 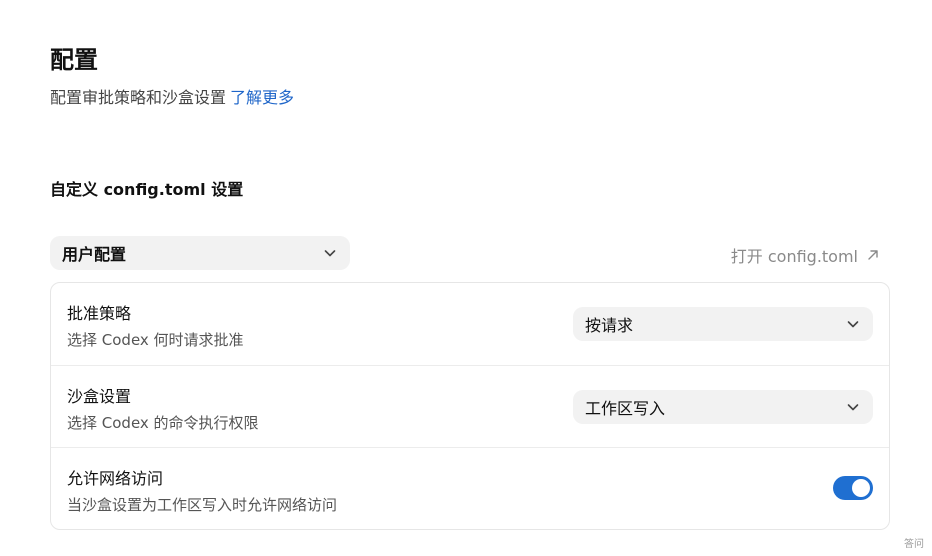 What do you see at coordinates (914, 544) in the screenshot?
I see `watermark-text: 答问` at bounding box center [914, 544].